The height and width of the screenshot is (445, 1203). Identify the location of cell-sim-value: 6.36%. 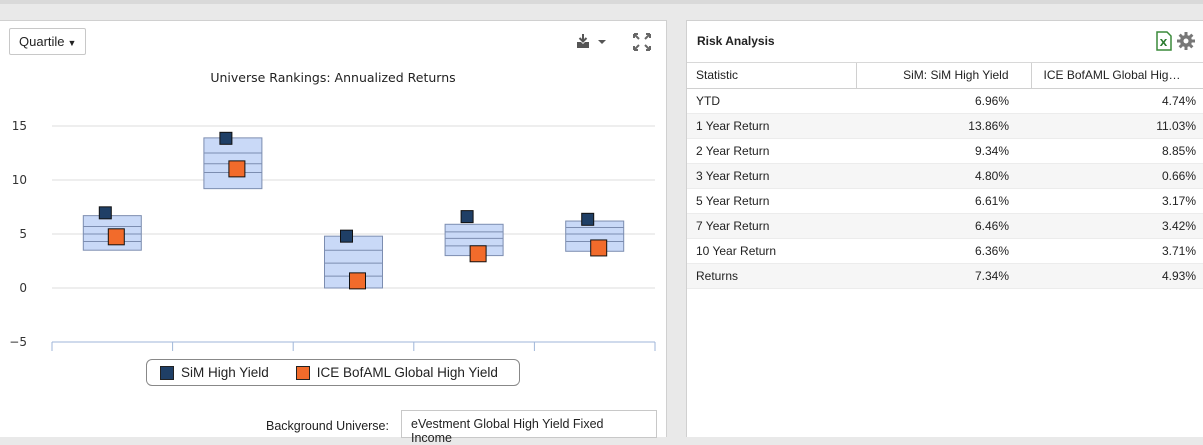
(943, 251).